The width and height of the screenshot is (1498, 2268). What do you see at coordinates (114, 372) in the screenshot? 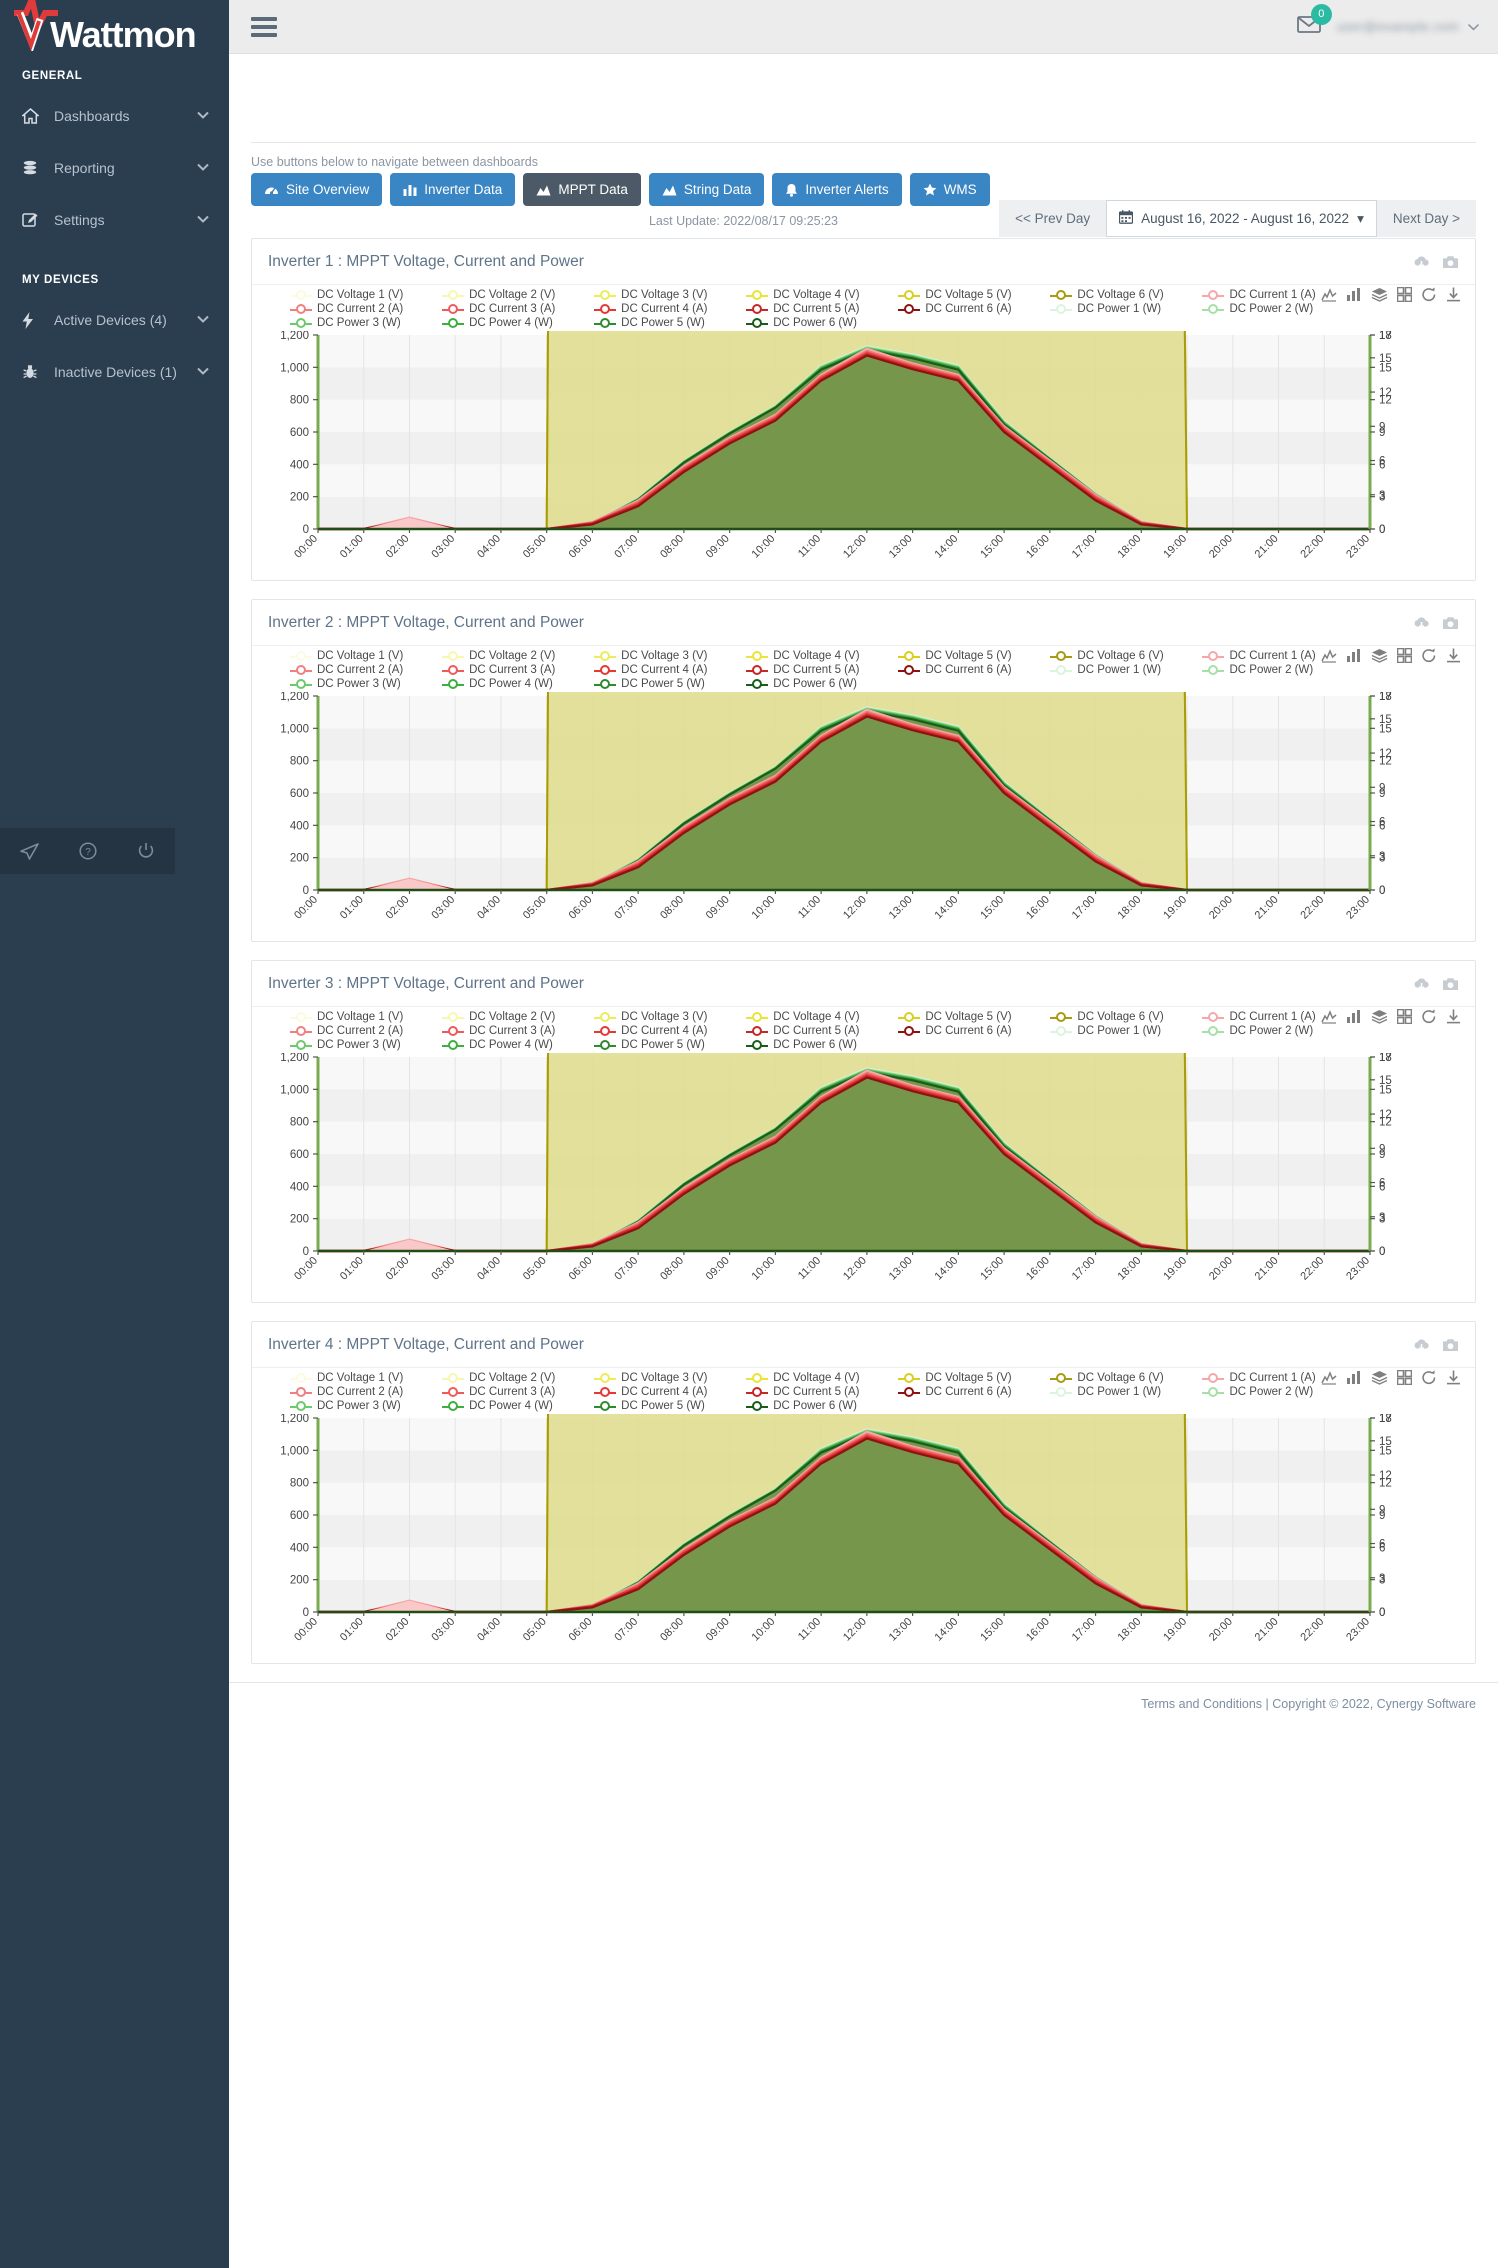
I see `sidebar-item-inactive-devices: Inactive Devices (1)` at bounding box center [114, 372].